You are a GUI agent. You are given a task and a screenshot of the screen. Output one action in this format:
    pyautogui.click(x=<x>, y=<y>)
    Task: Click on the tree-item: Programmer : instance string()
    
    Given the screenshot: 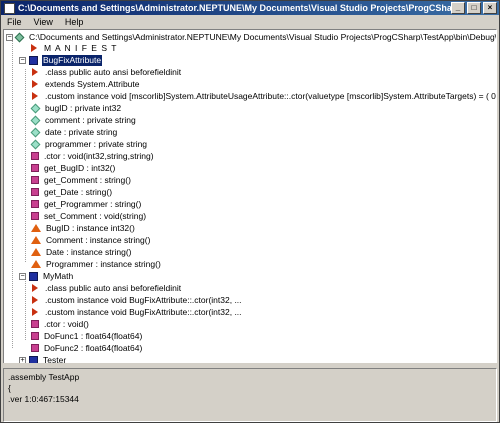 What is the action you would take?
    pyautogui.click(x=96, y=264)
    